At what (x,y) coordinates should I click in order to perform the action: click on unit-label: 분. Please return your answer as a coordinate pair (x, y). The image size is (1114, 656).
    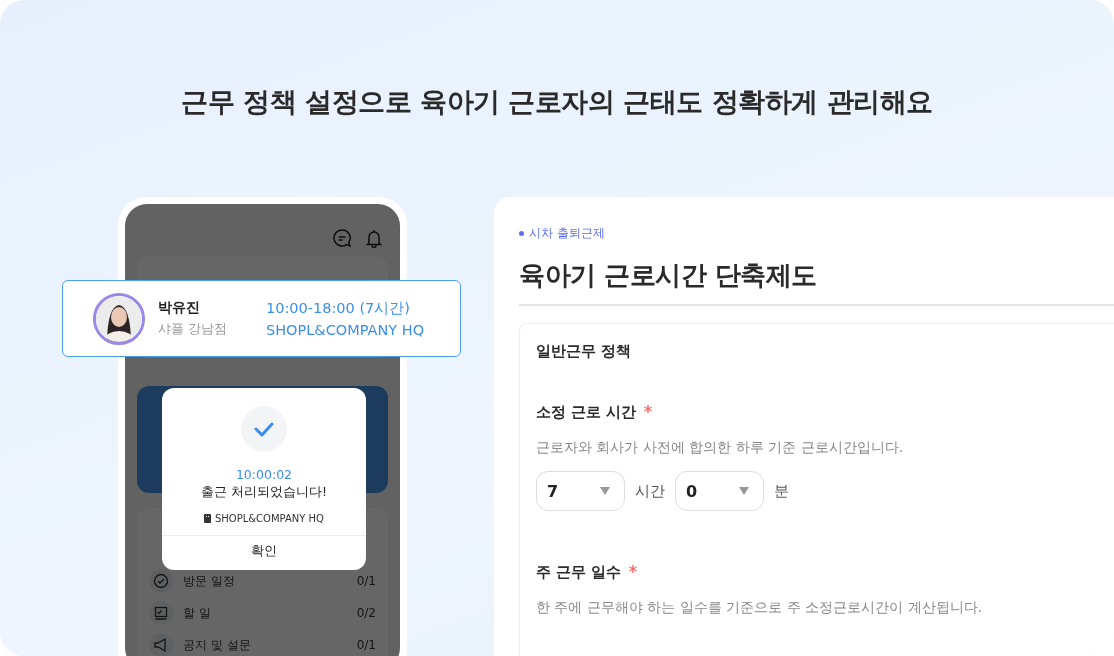
    Looking at the image, I should click on (781, 491).